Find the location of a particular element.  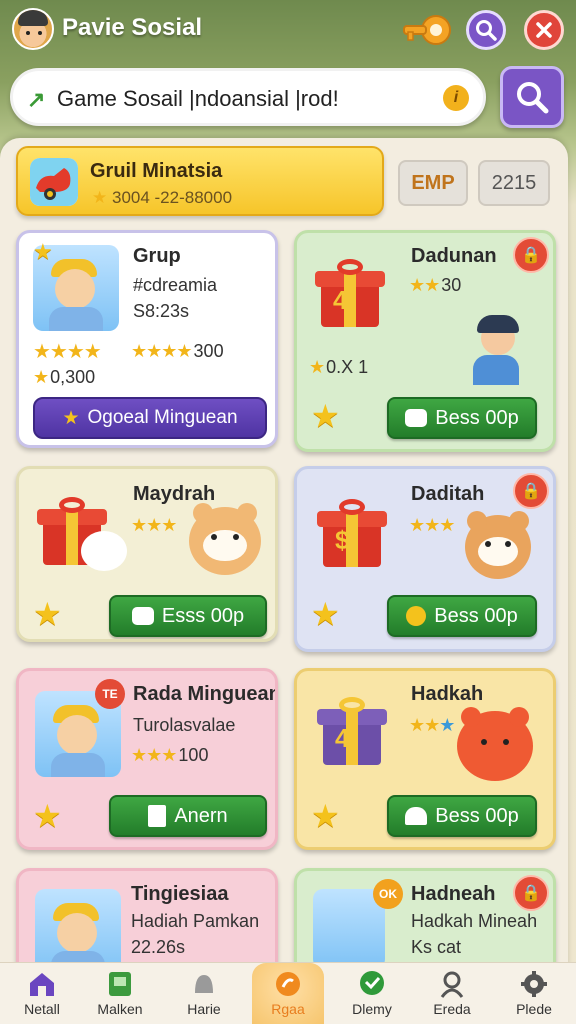

nav-item-dlemy: Dlemy is located at coordinates (372, 993).